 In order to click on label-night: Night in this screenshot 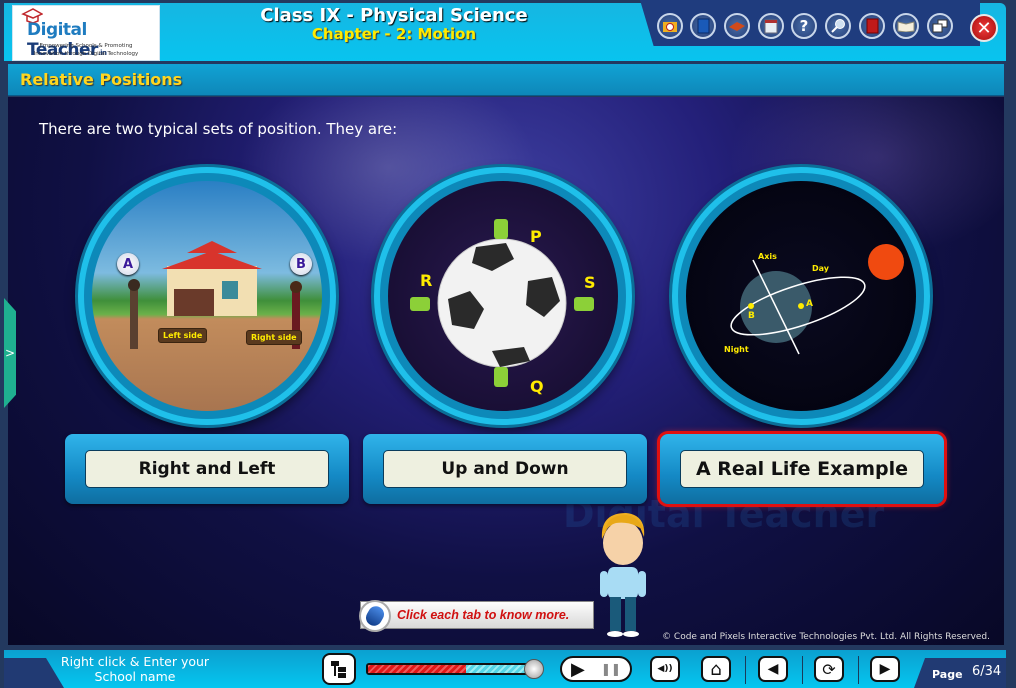, I will do `click(736, 349)`.